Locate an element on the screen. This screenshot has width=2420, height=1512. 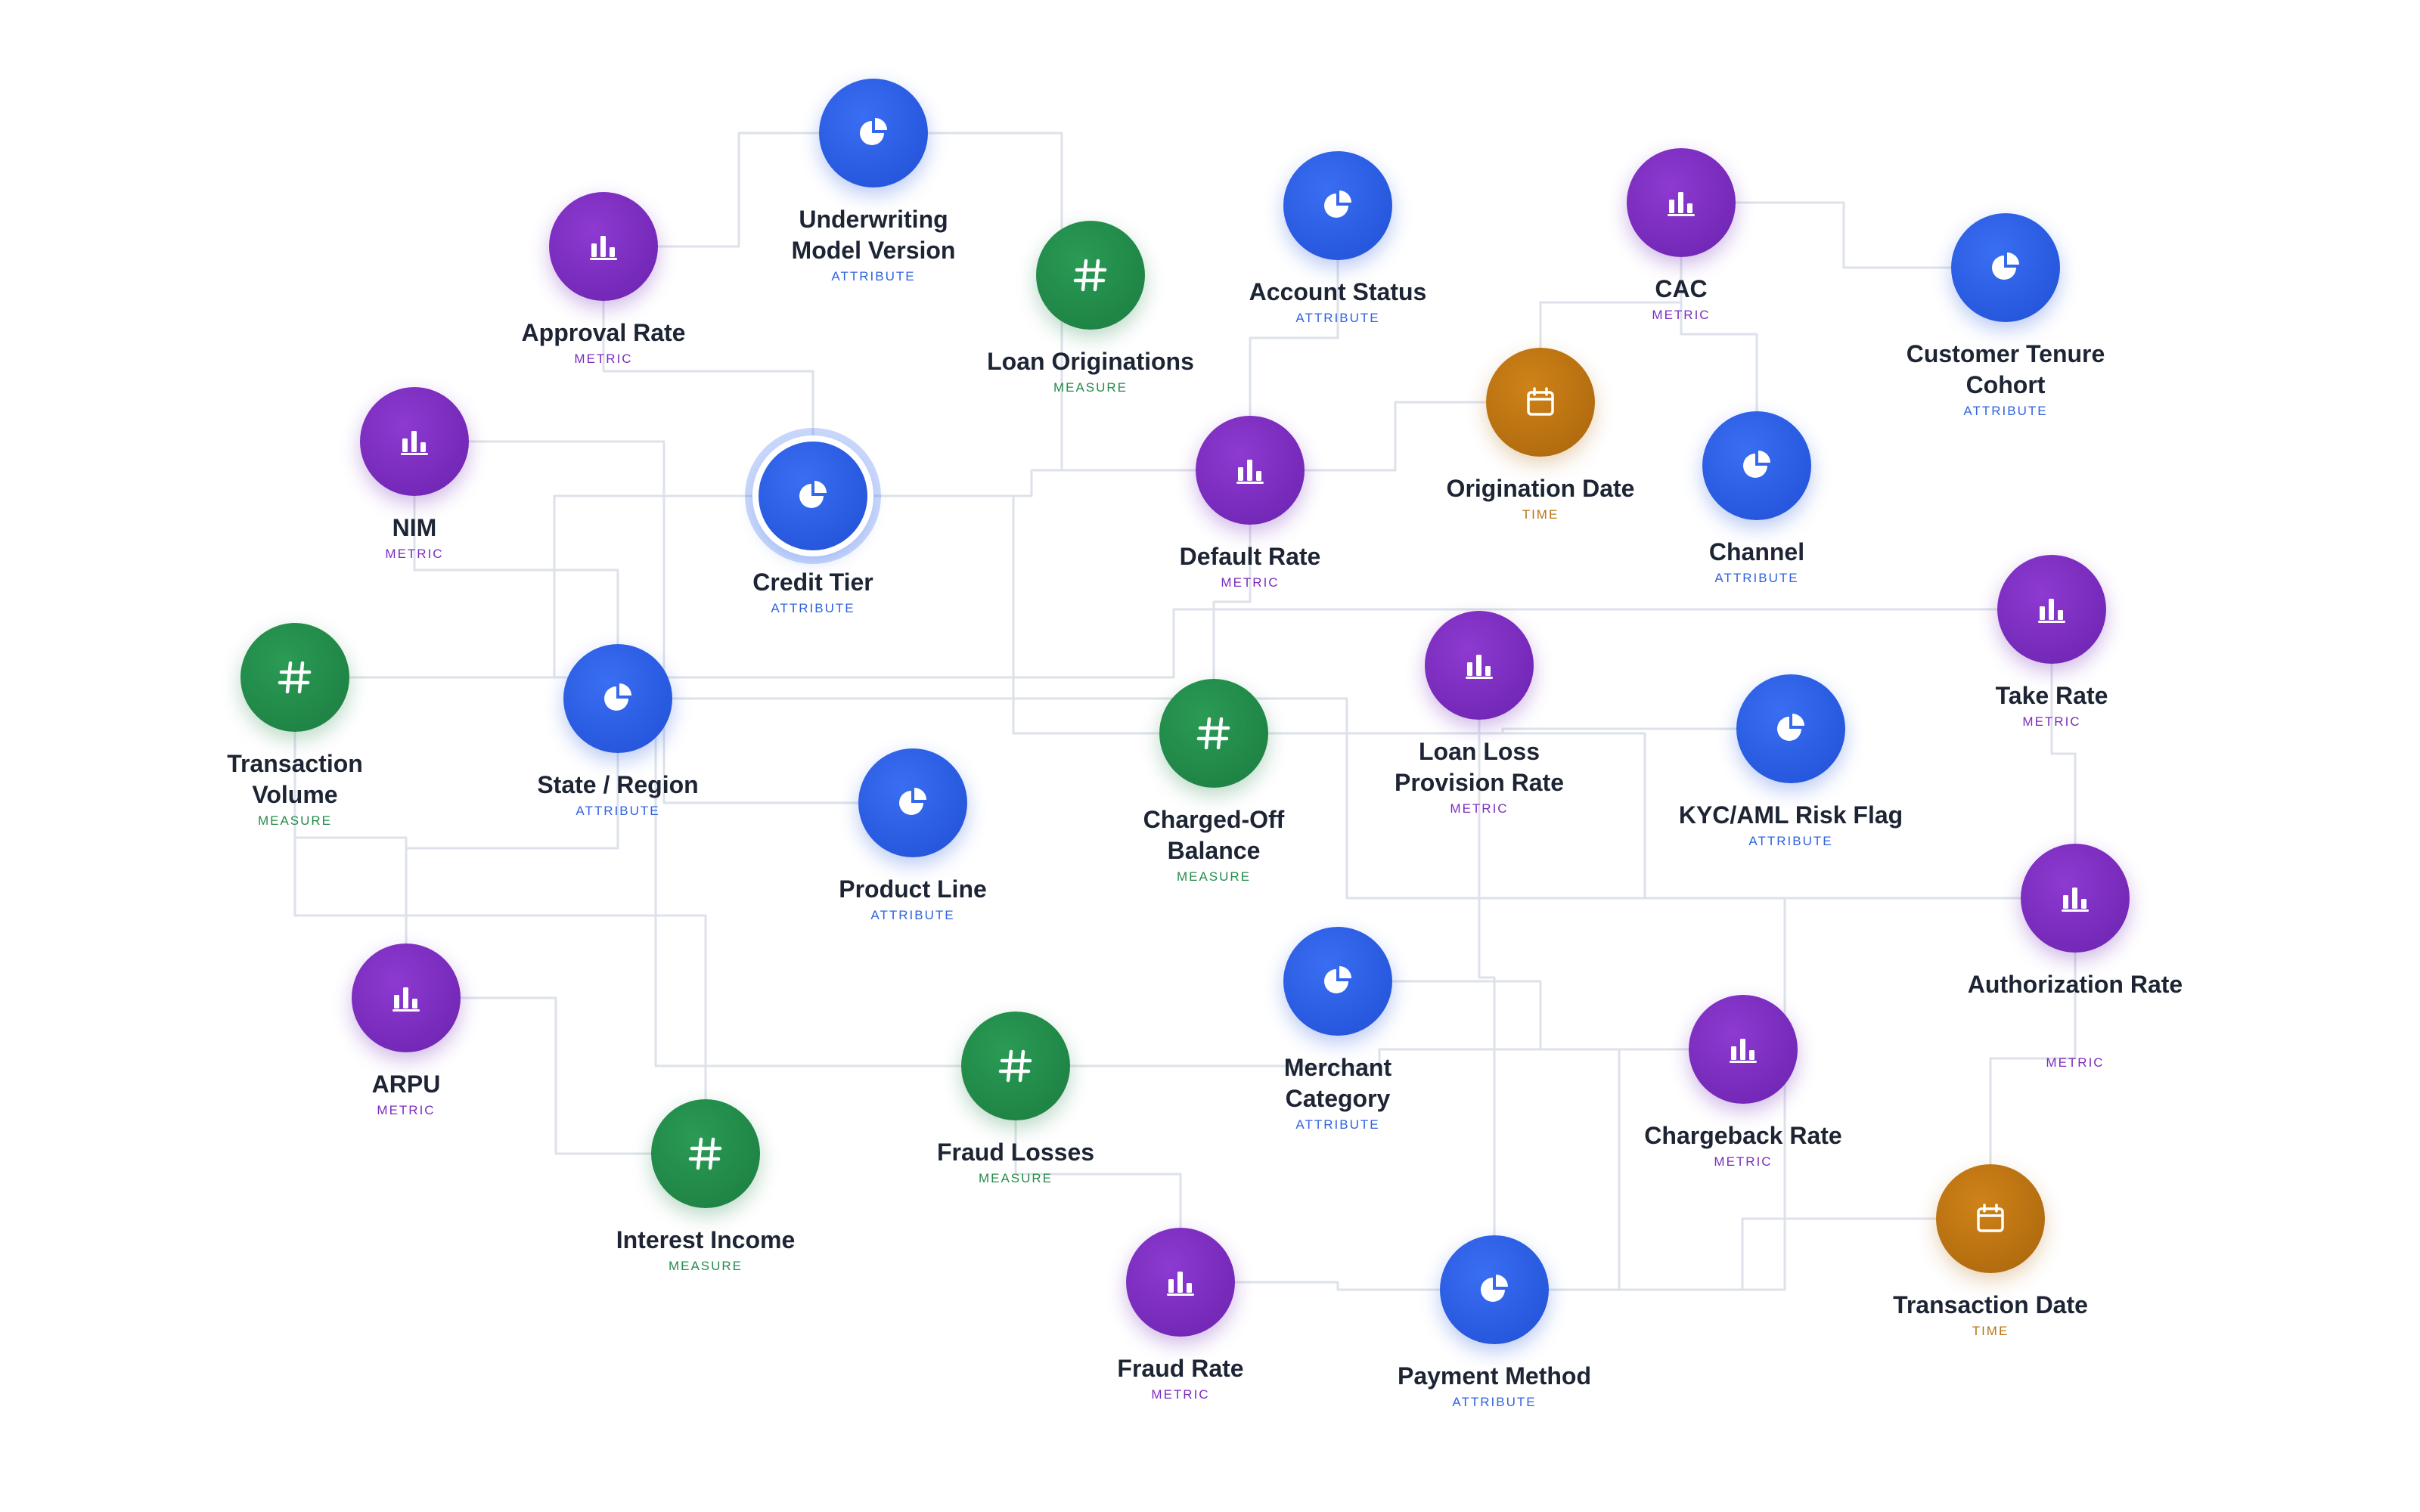
node-cac-button is located at coordinates (1681, 203).